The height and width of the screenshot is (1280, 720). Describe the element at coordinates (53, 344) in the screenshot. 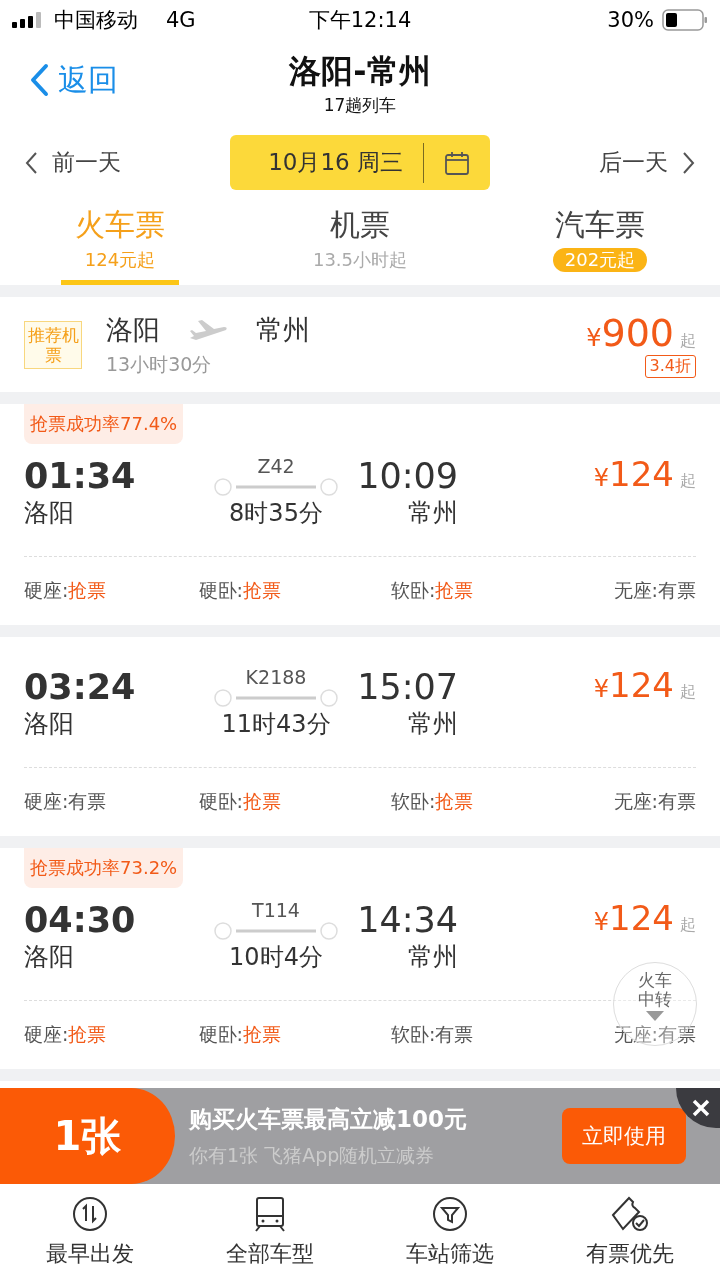

I see `recommend-tag: 推荐机票` at that location.